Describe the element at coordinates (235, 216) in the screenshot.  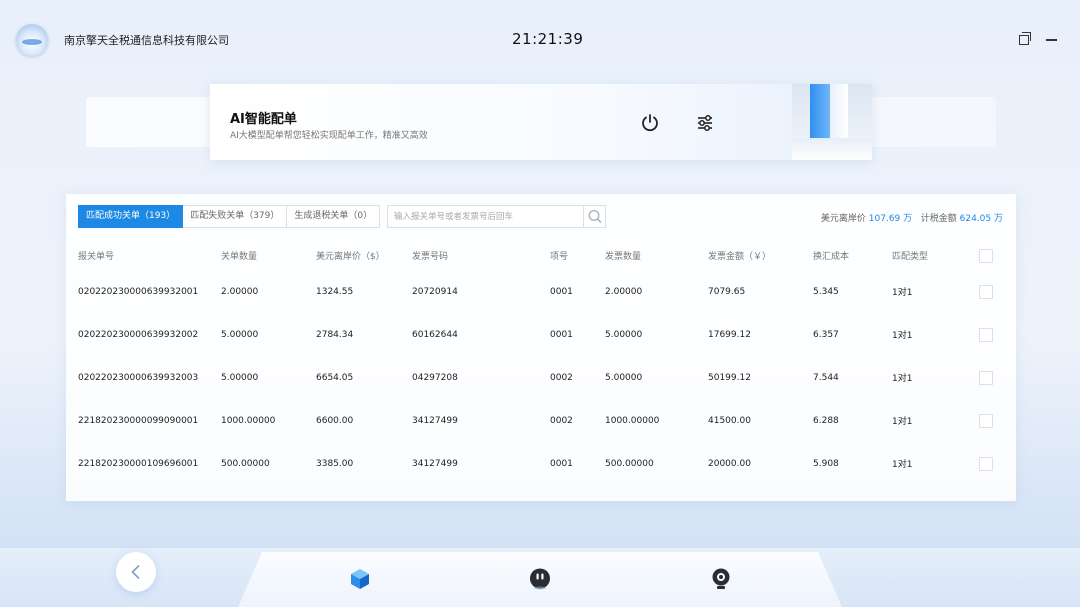
I see `tab-failed: 匹配失败关单（379）` at that location.